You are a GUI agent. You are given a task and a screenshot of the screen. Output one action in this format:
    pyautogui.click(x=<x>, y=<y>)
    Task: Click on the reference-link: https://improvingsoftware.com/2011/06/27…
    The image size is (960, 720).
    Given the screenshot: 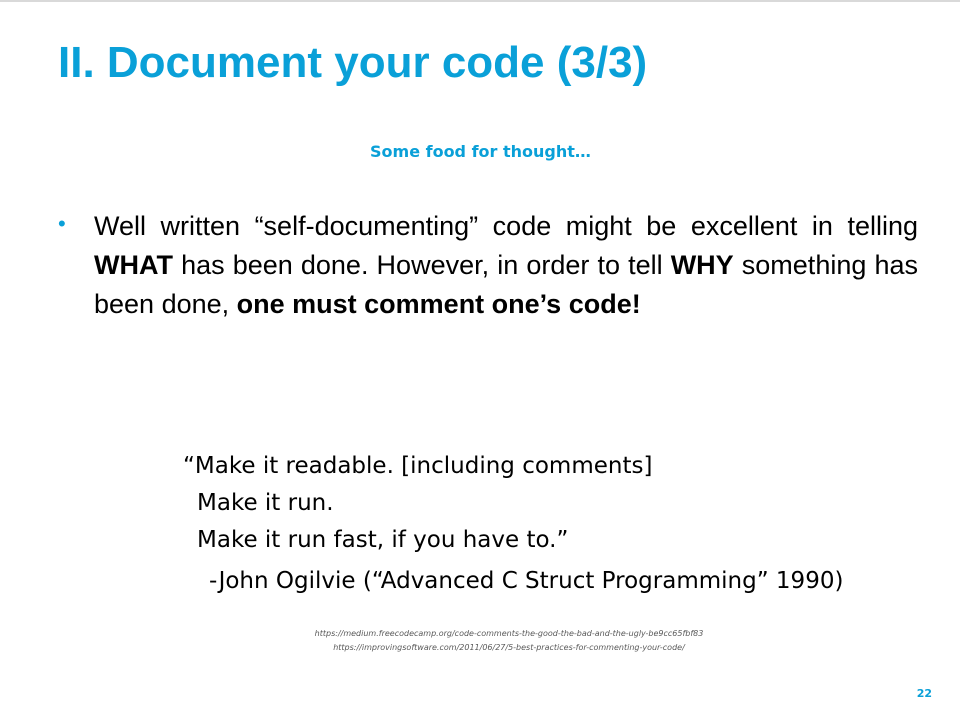 What is the action you would take?
    pyautogui.click(x=509, y=648)
    